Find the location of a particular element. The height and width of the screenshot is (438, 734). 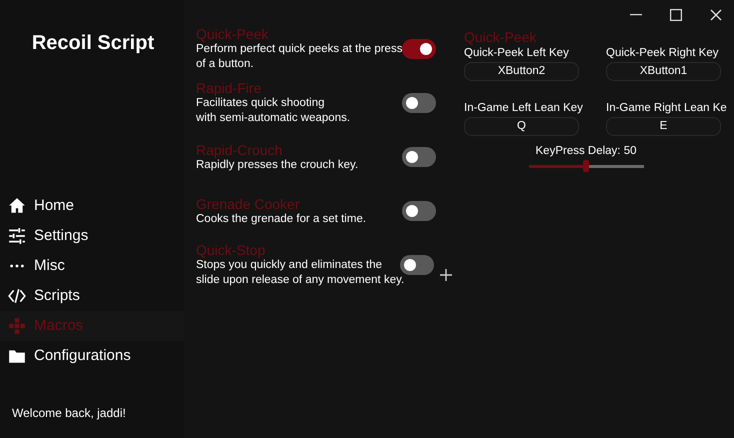

nav-item: Configurations is located at coordinates (92, 356).